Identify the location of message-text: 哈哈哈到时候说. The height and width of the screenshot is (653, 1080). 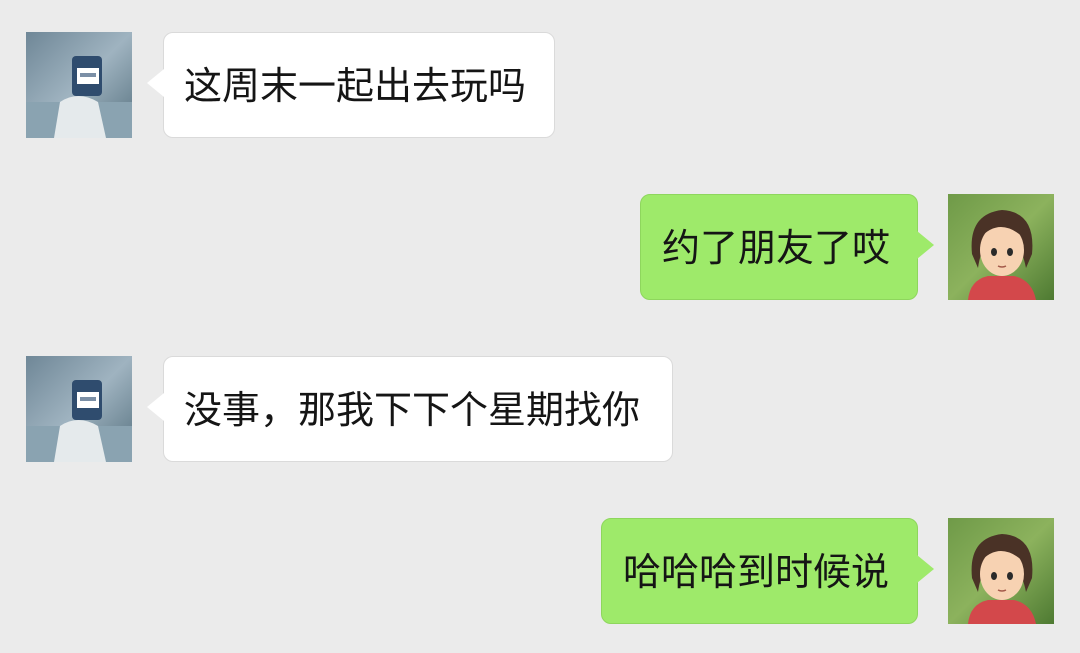
(756, 572).